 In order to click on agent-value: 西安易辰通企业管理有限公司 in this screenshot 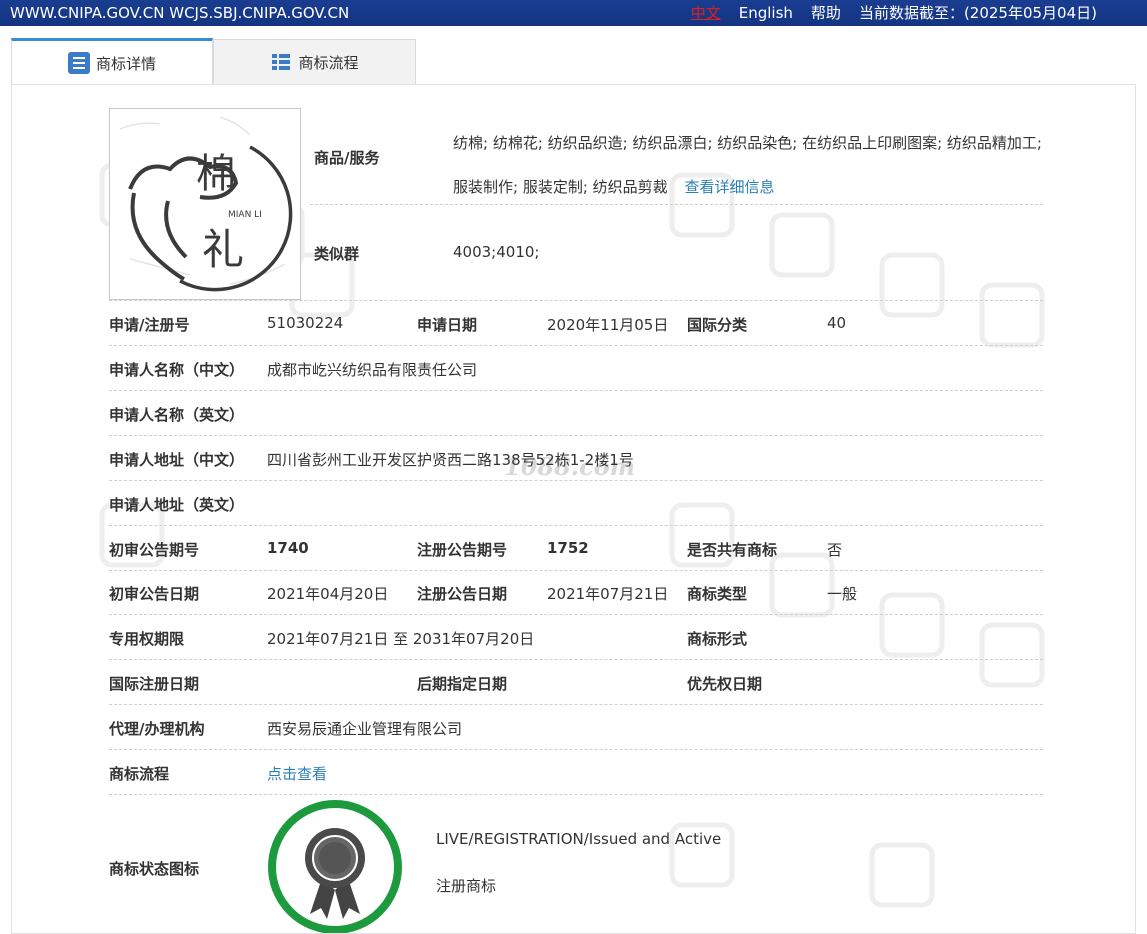, I will do `click(365, 729)`.